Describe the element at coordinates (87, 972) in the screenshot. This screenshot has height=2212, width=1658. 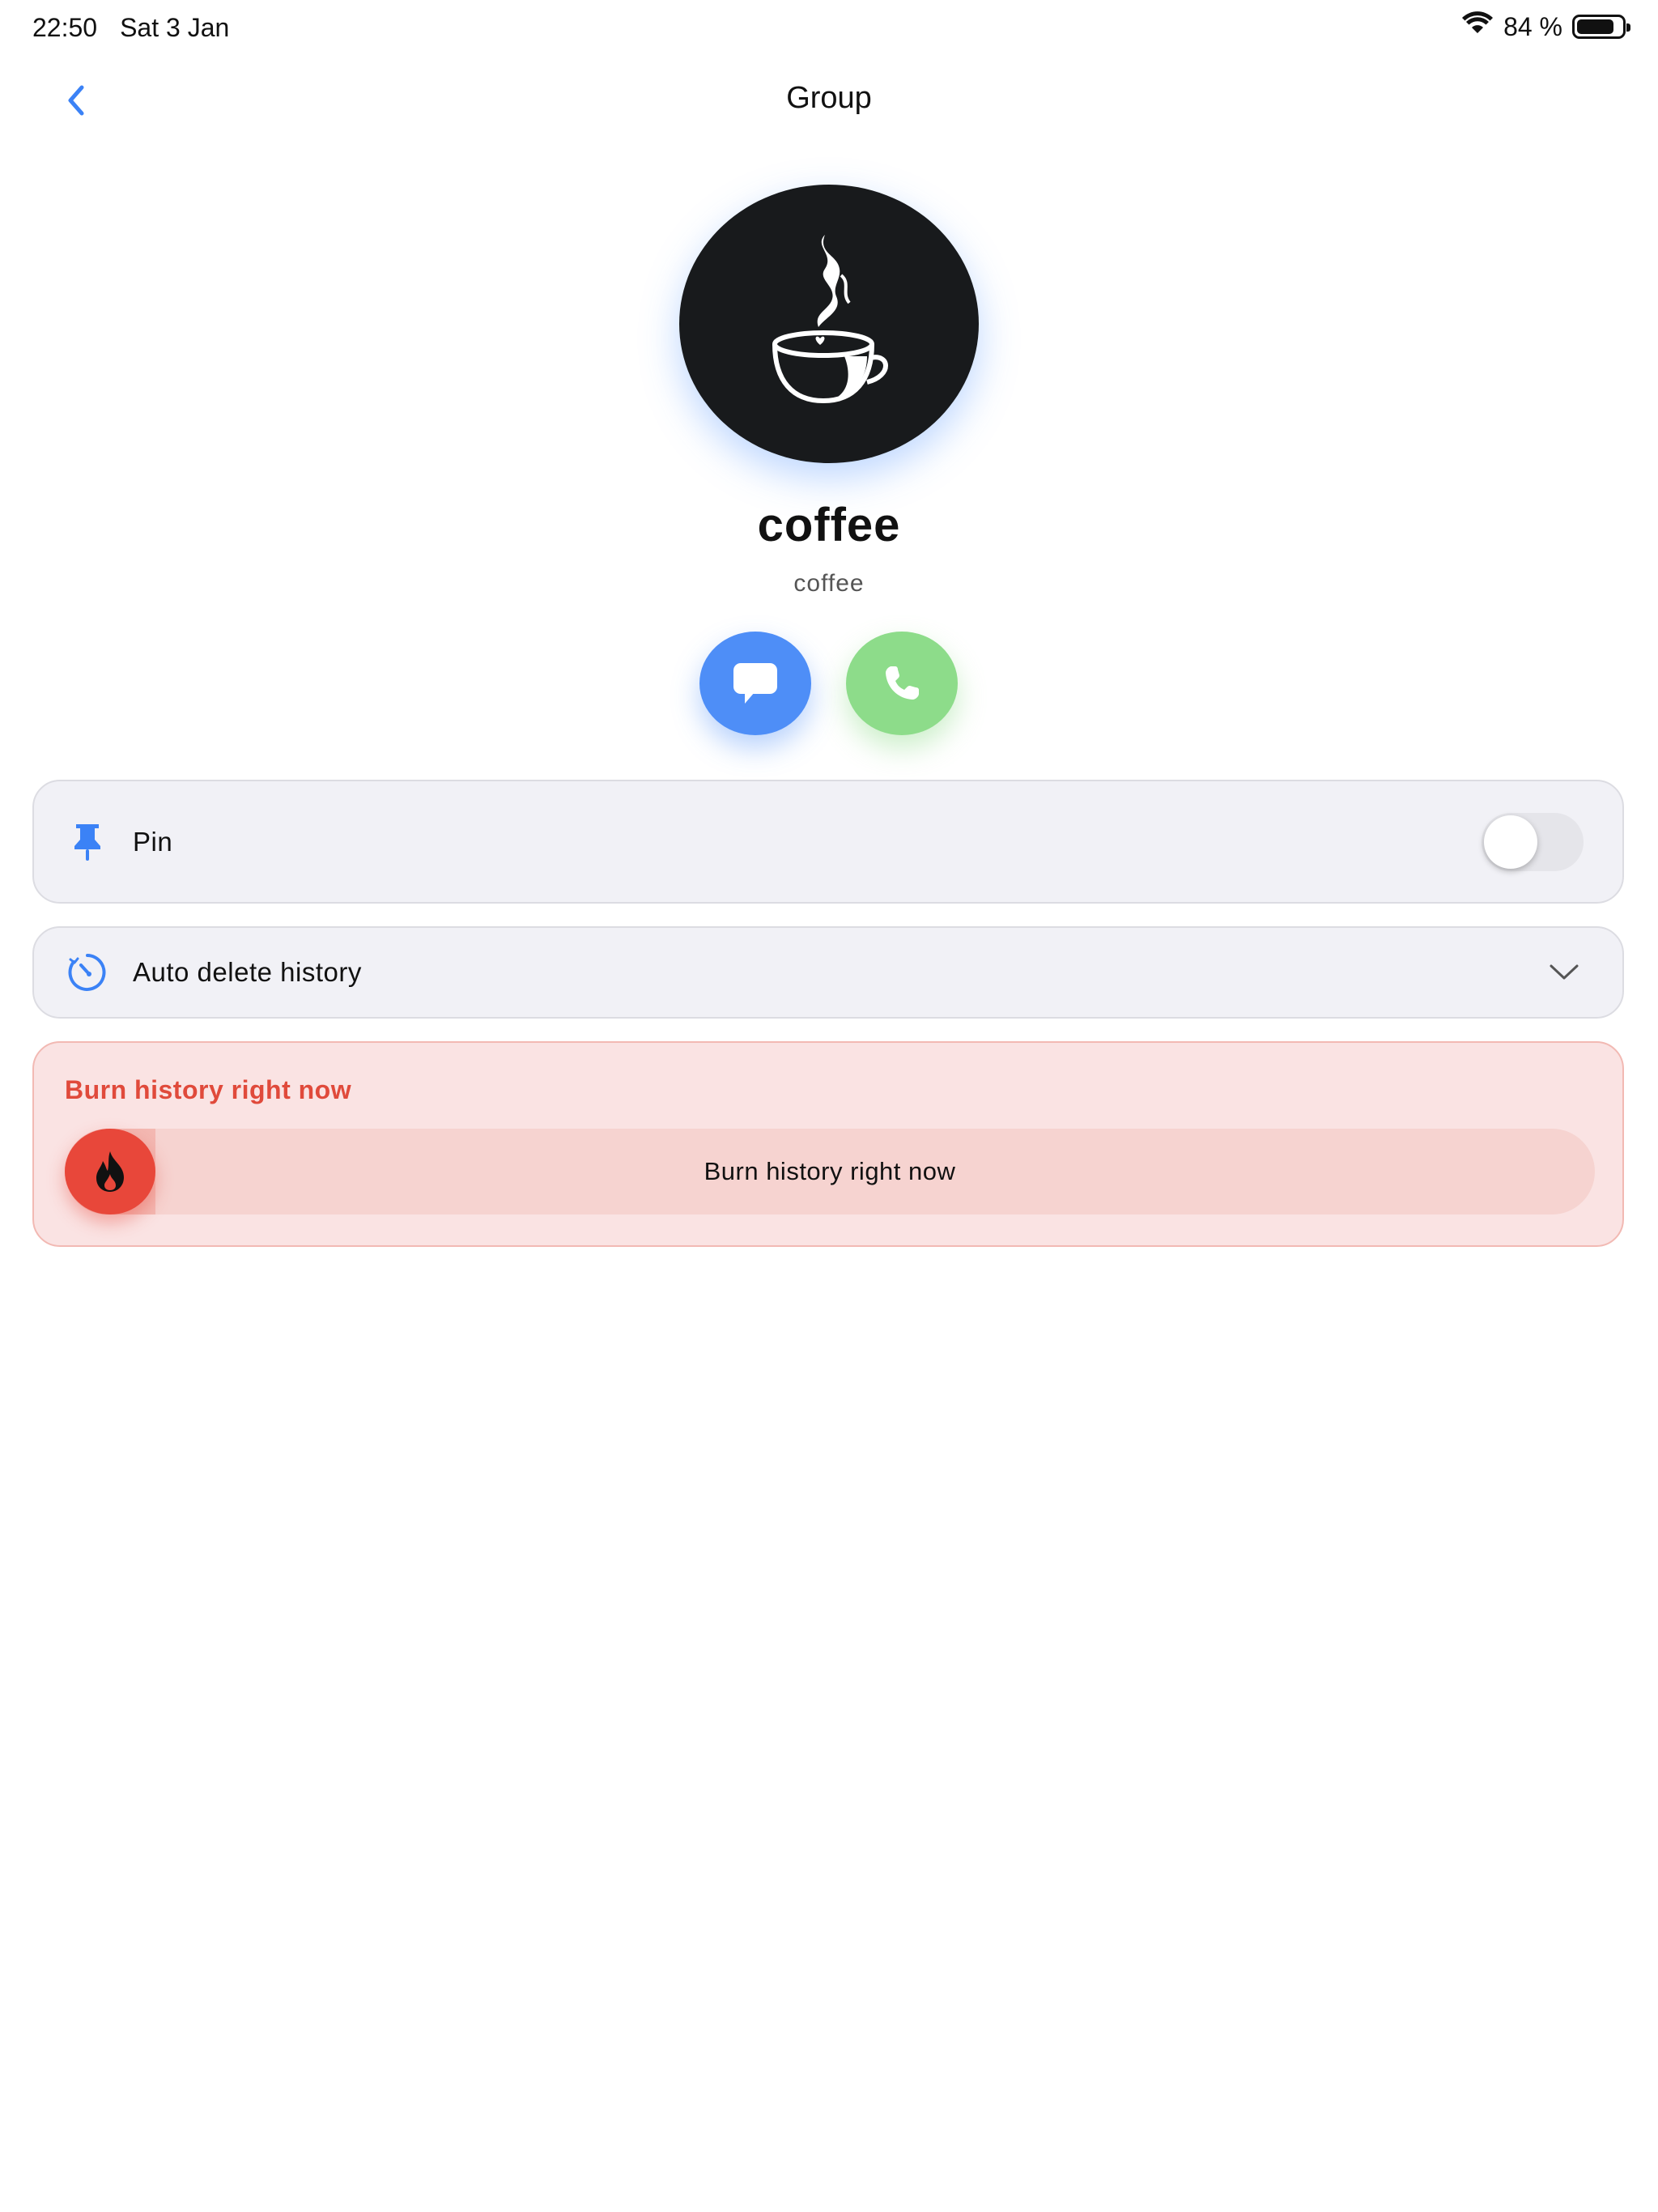
I see `timer-icon` at that location.